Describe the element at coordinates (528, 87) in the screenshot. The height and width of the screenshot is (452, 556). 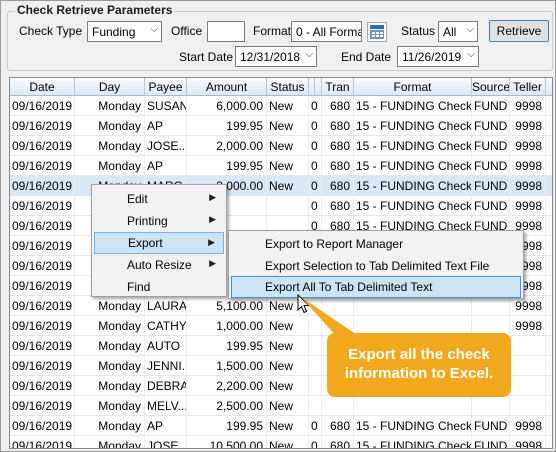
I see `column-header-teller: Teller` at that location.